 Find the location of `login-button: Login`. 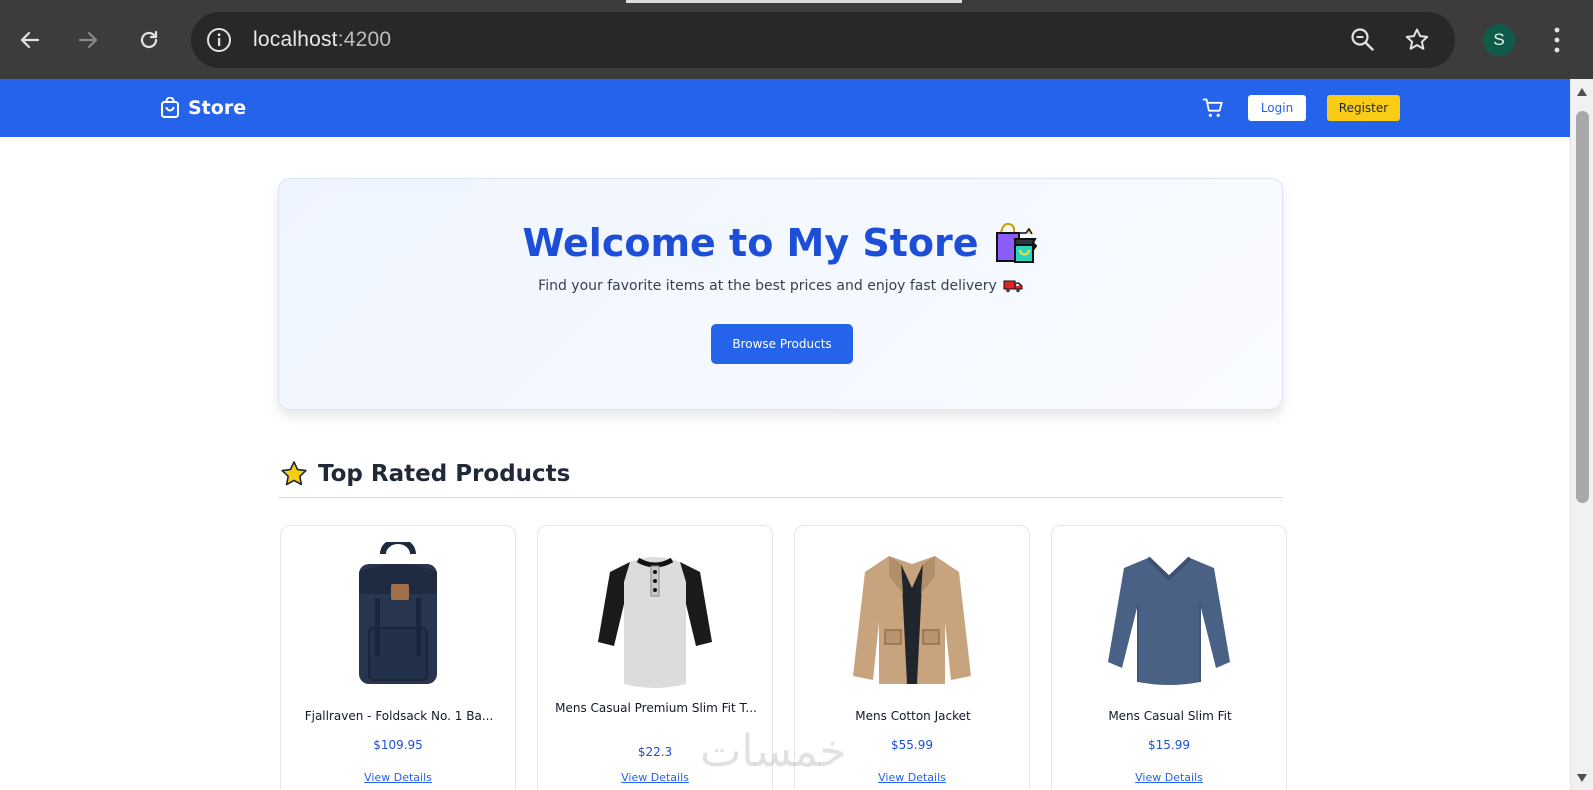

login-button: Login is located at coordinates (1277, 108).